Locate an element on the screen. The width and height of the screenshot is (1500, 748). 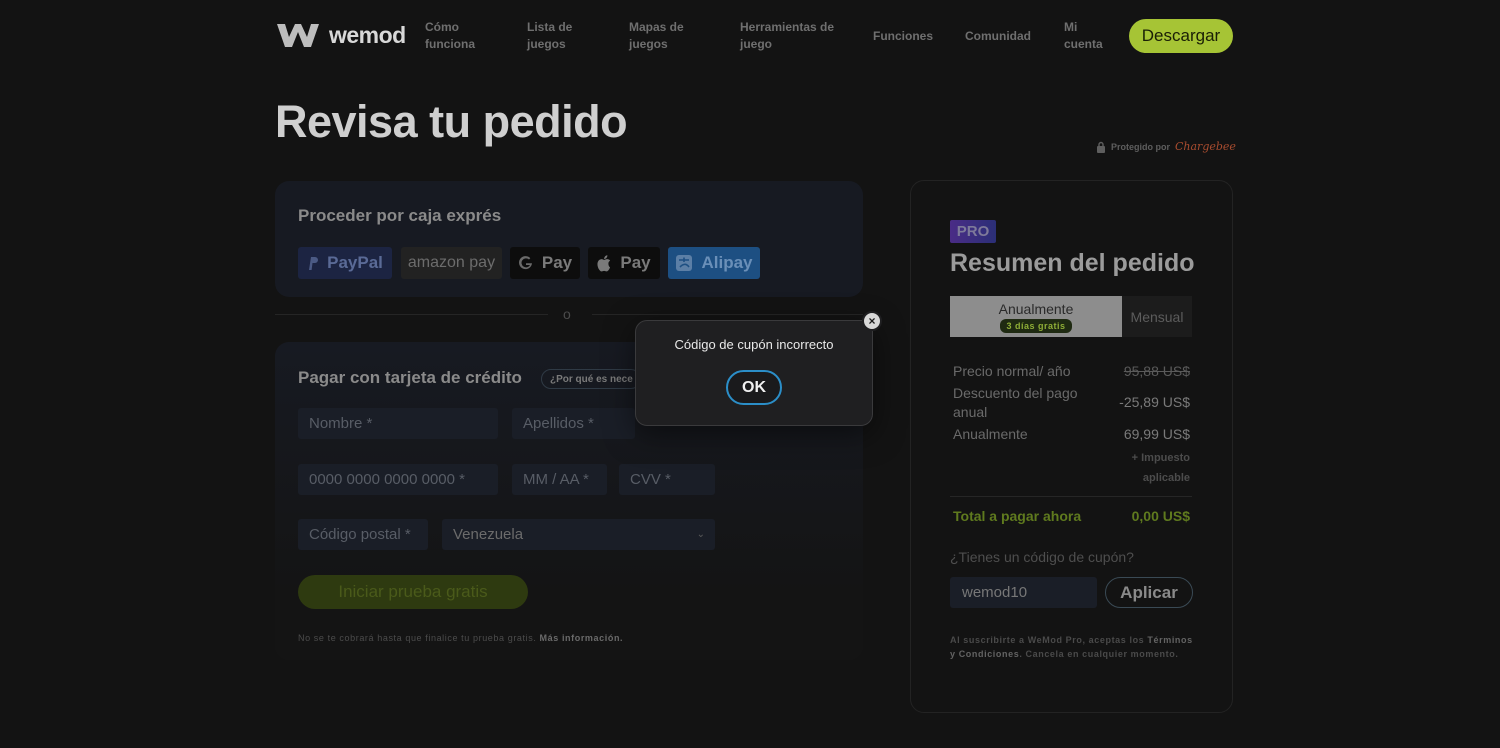
start-trial-button: Iniciar prueba gratis is located at coordinates (413, 592).